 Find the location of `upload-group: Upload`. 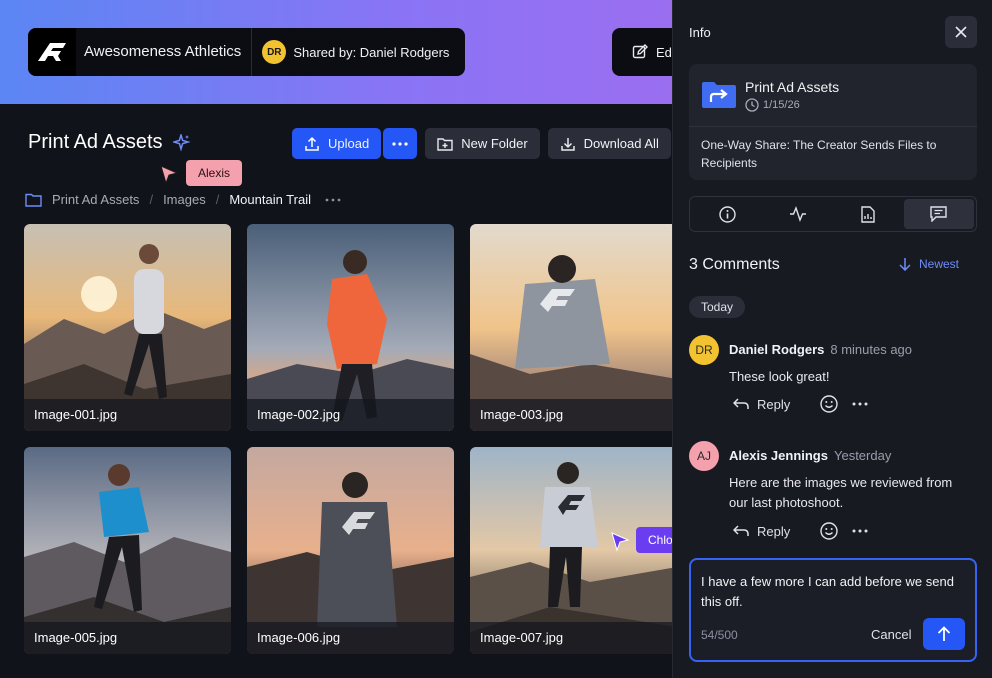

upload-group: Upload is located at coordinates (355, 143).